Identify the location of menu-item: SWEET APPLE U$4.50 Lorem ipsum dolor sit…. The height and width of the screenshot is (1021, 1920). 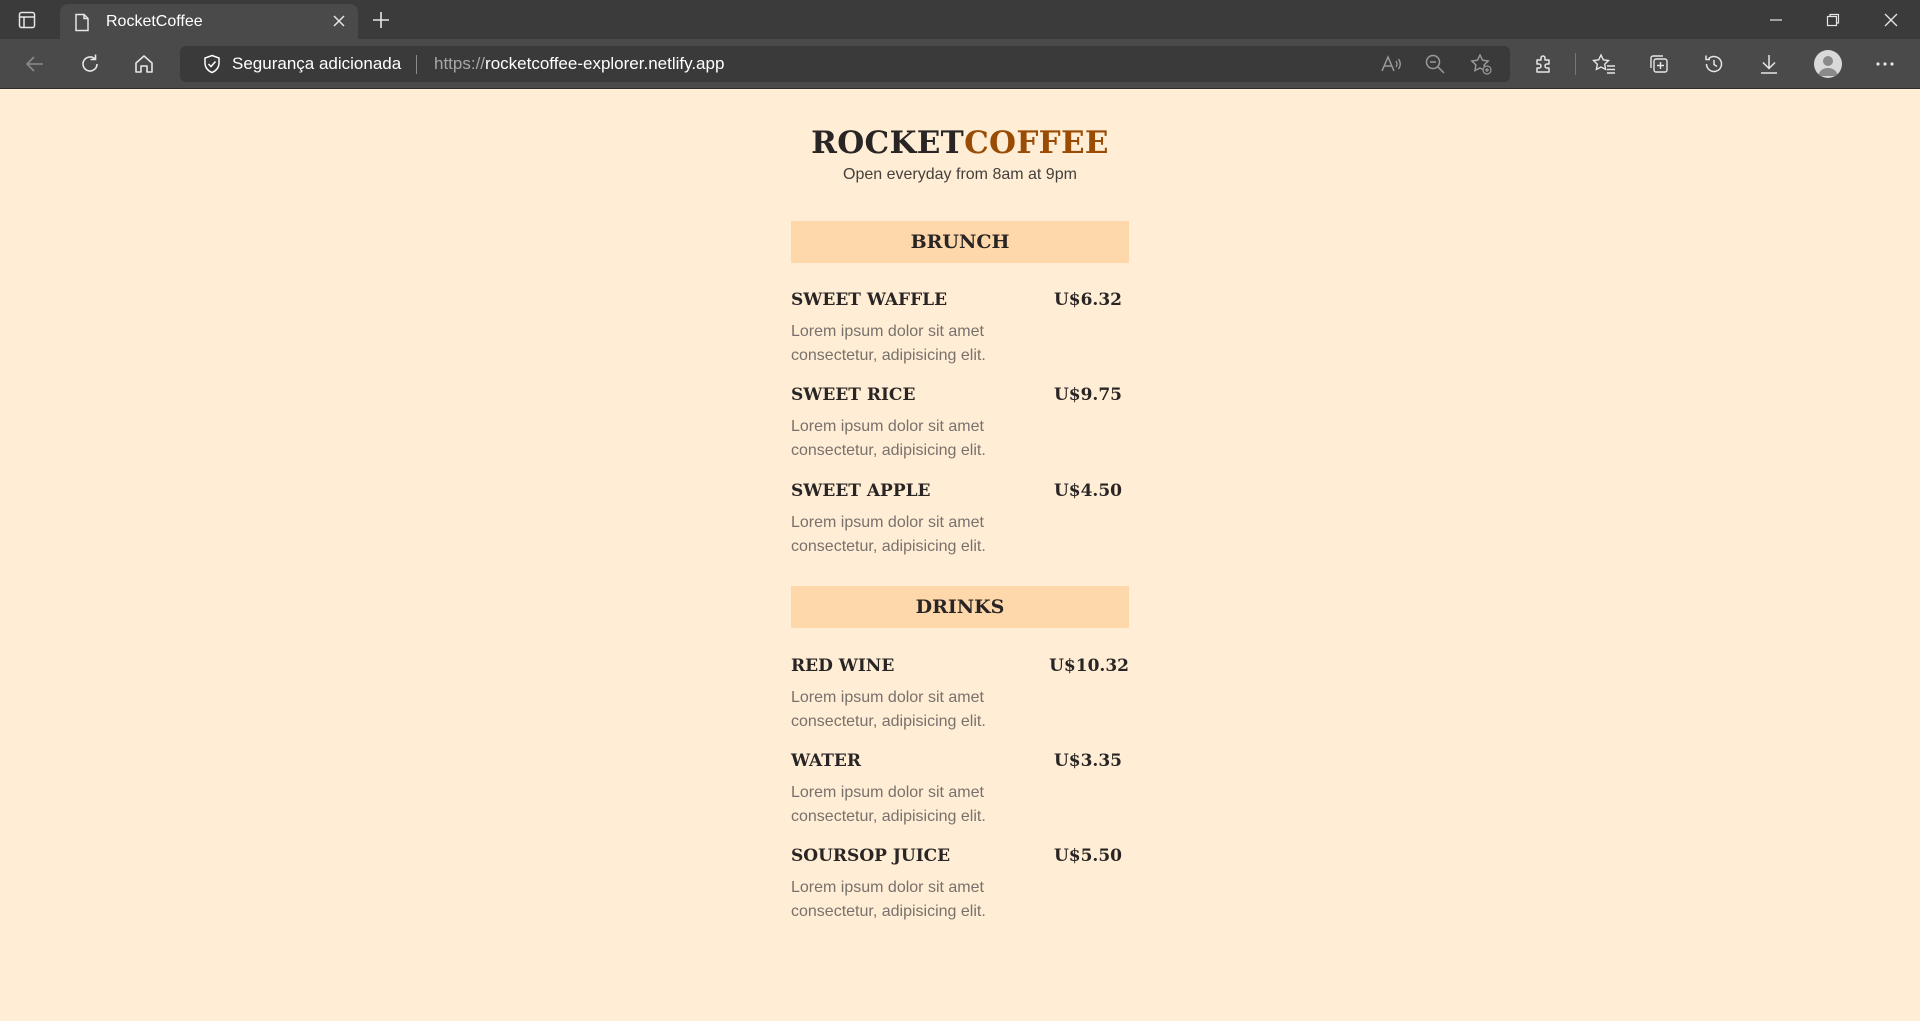
(960, 526).